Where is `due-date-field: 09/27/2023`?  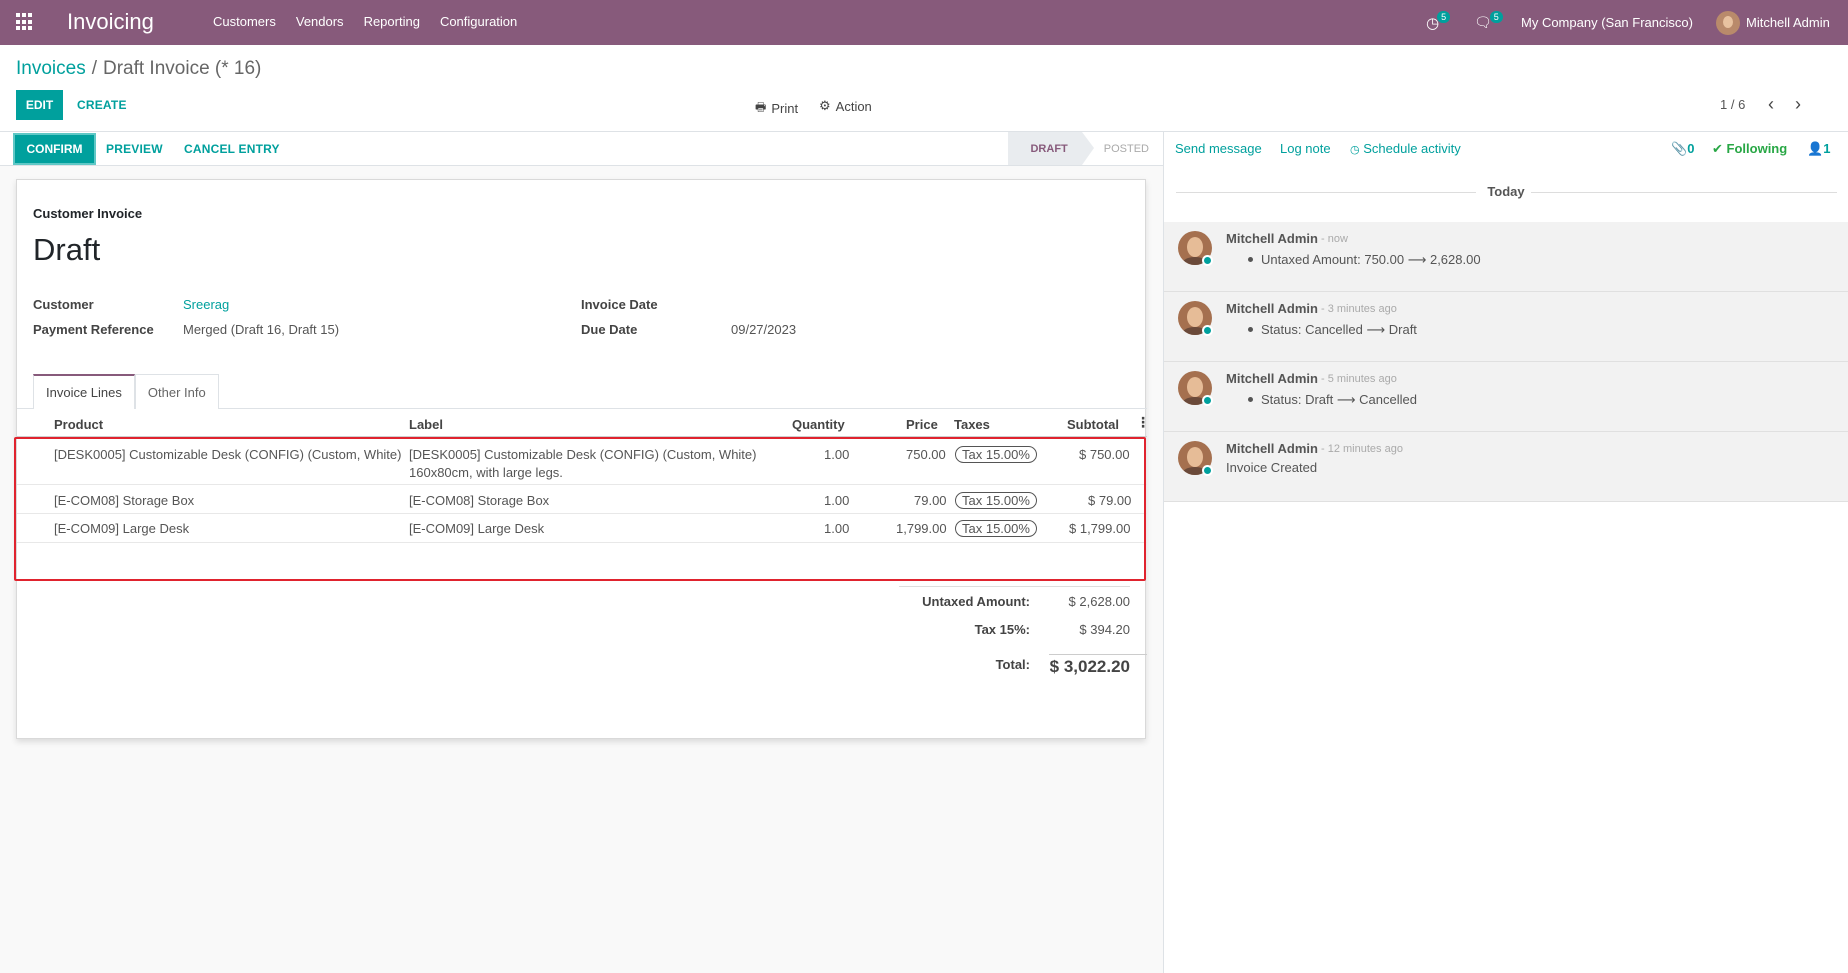
due-date-field: 09/27/2023 is located at coordinates (763, 329).